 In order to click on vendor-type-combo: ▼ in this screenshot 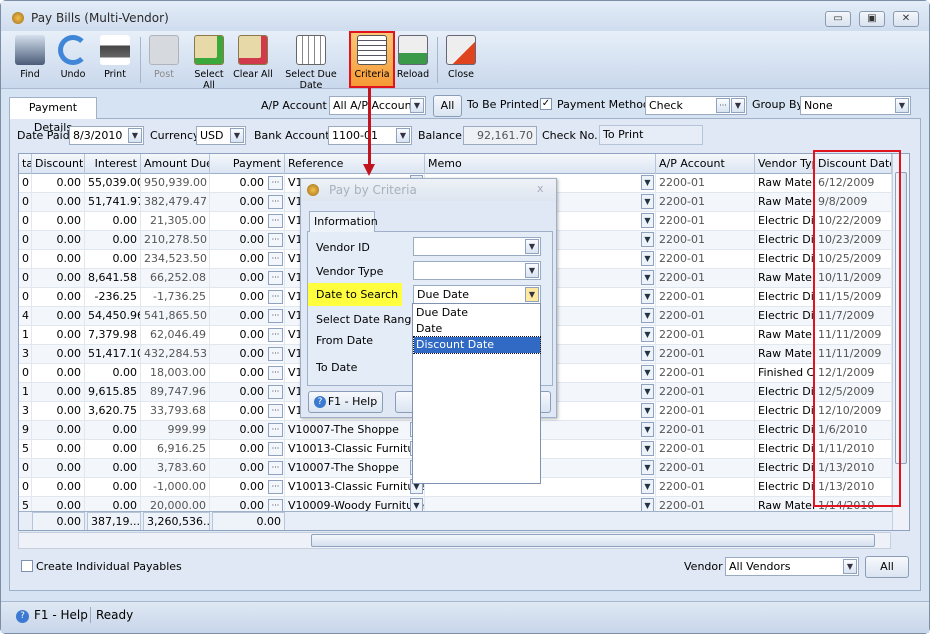, I will do `click(477, 270)`.